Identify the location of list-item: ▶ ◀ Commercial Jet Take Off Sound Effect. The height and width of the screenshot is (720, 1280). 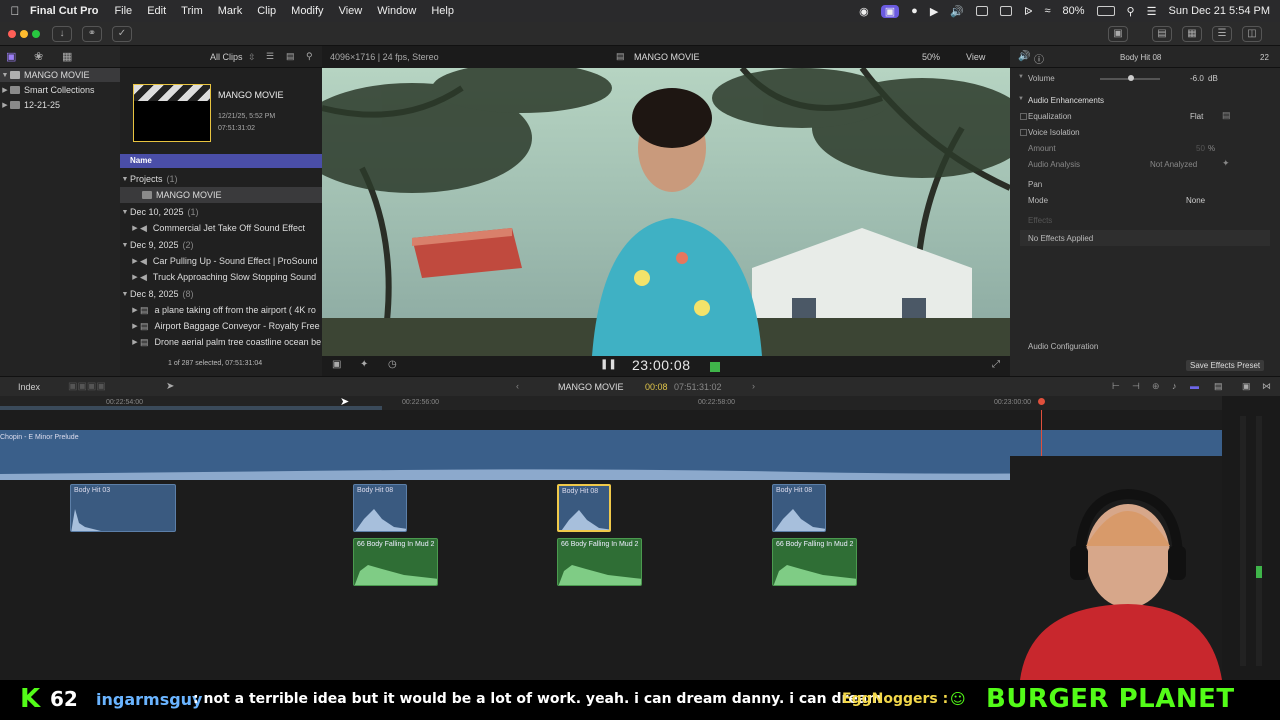
(221, 228).